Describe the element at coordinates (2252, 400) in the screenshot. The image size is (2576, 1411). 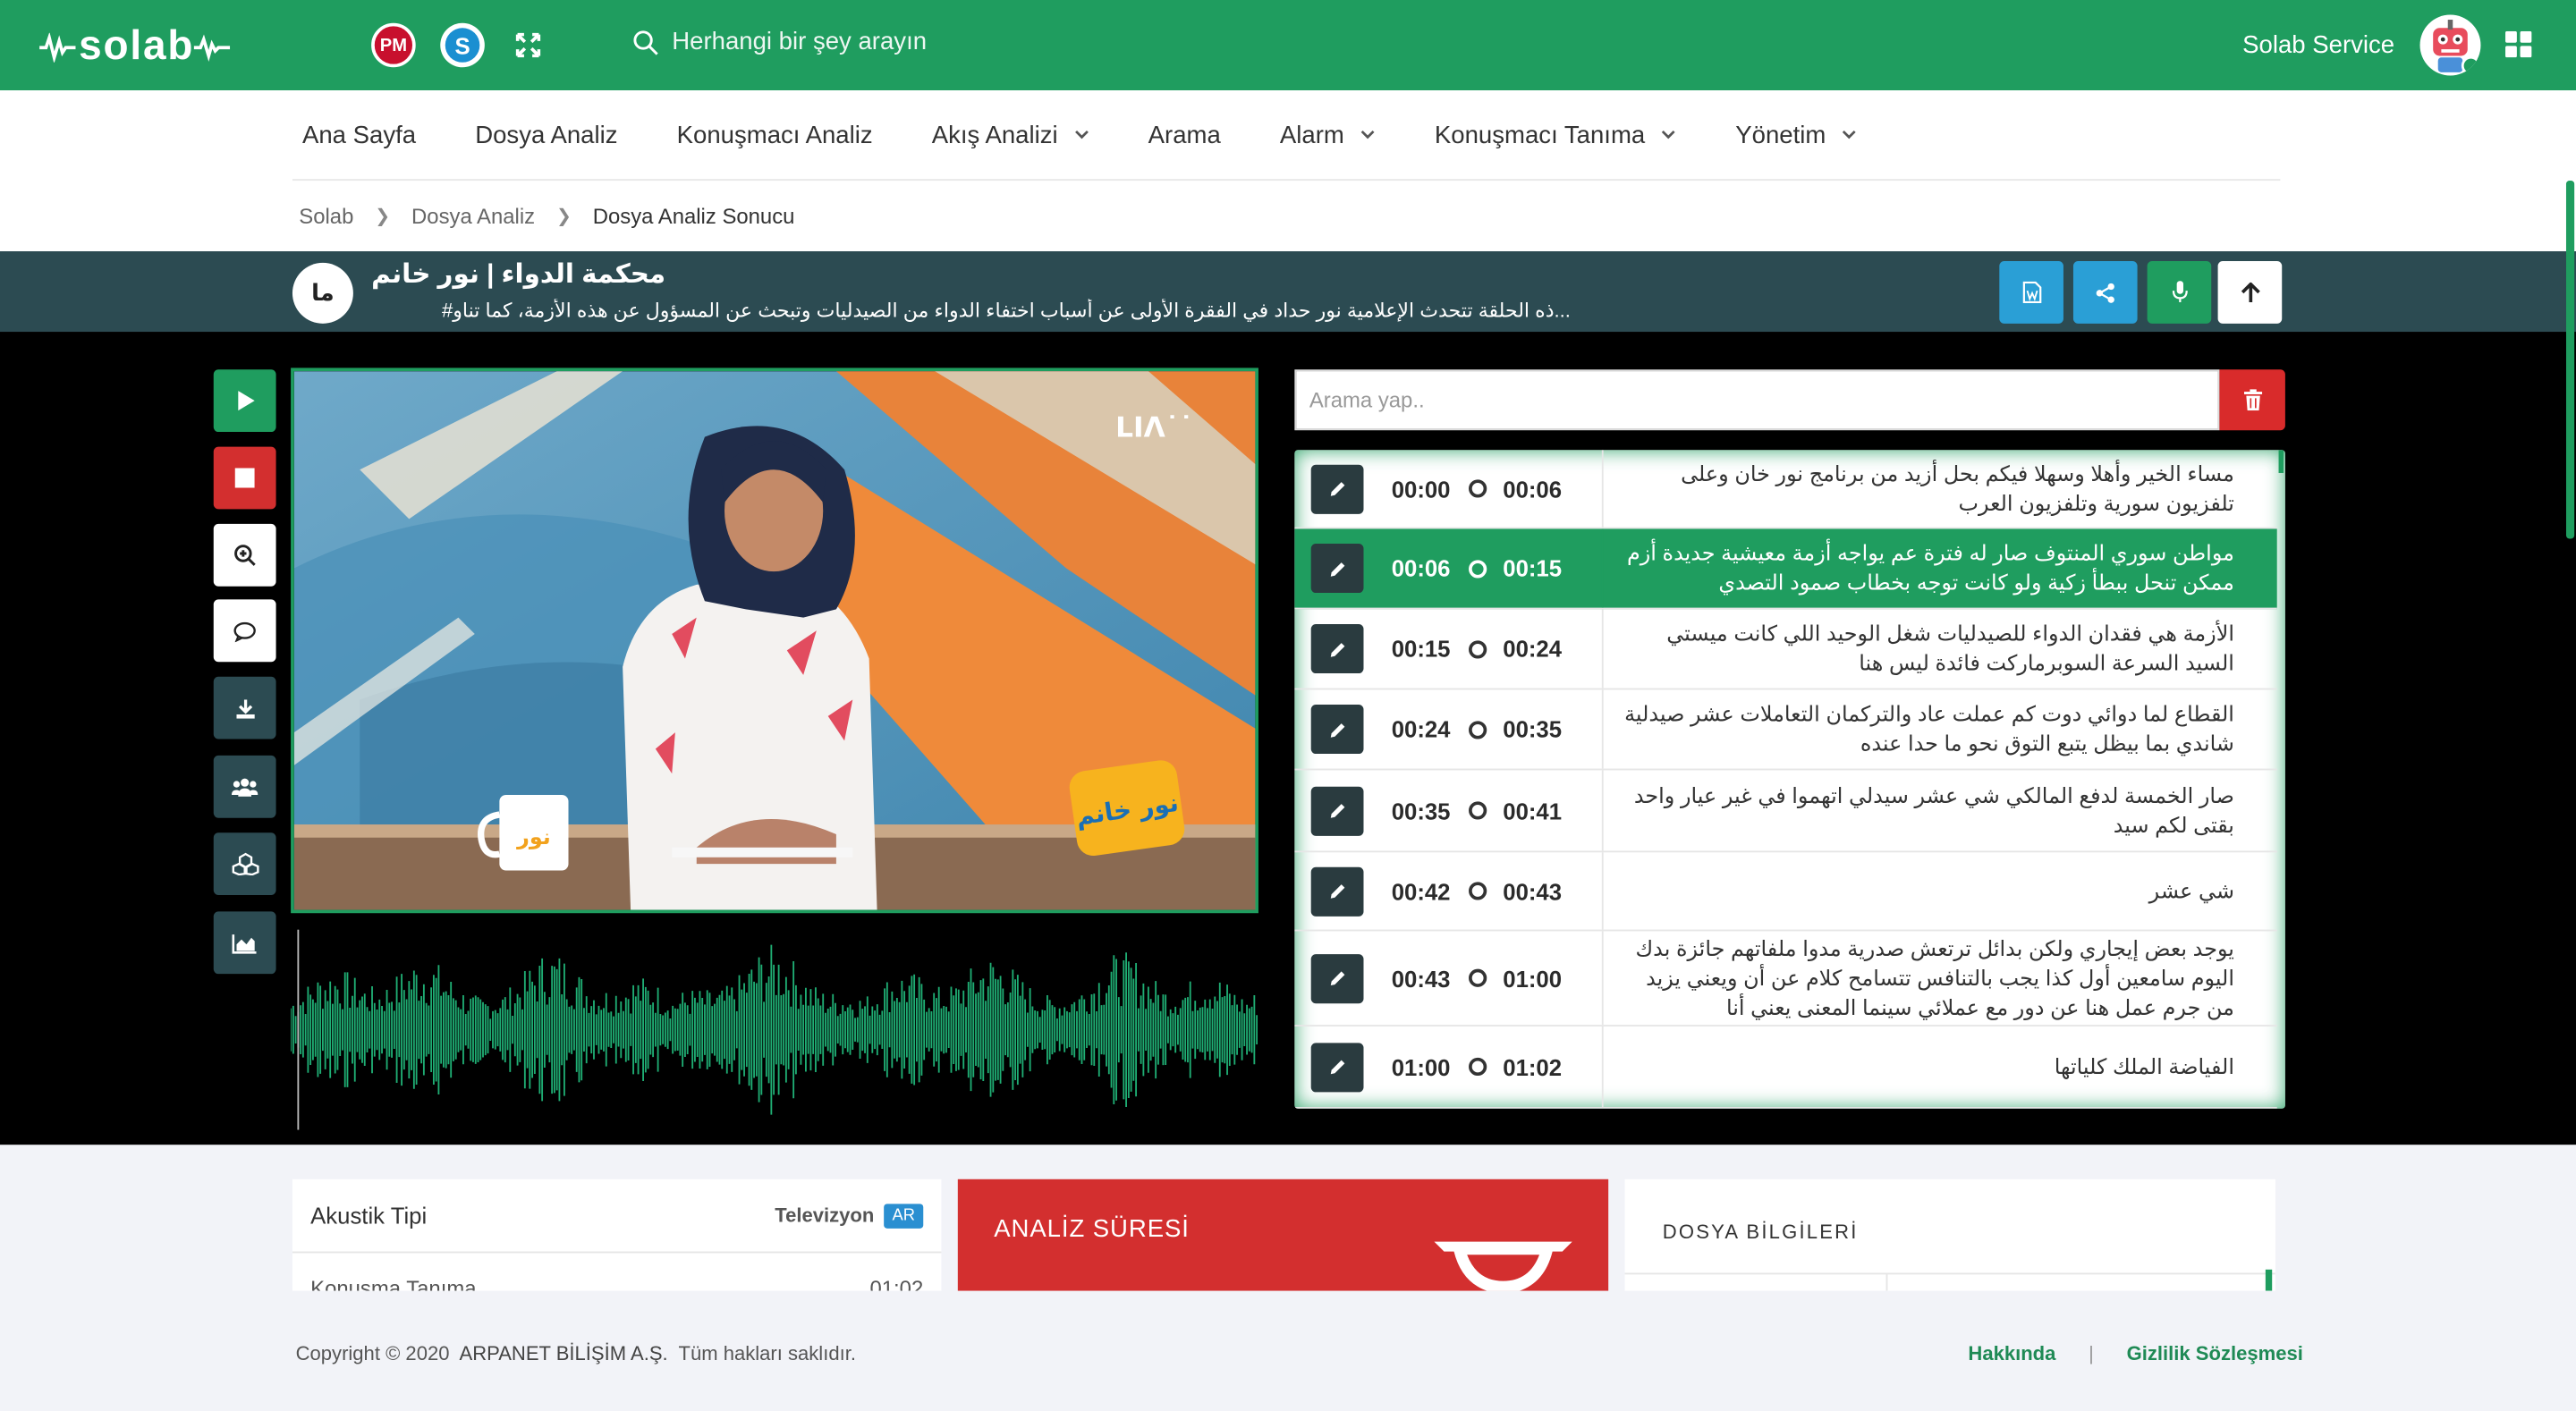
I see `clear-search-button` at that location.